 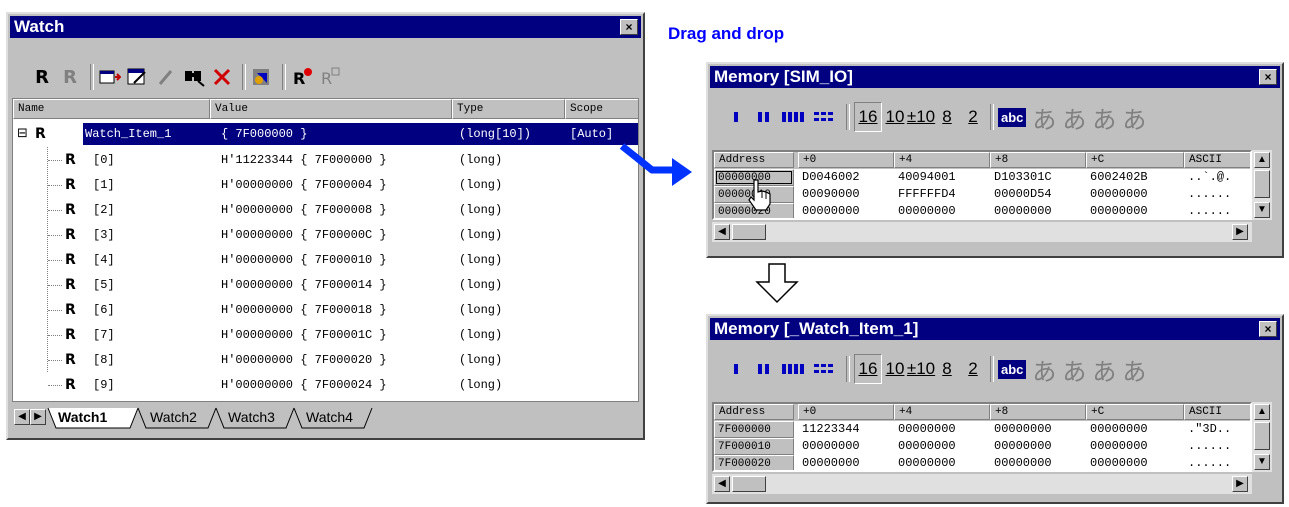 I want to click on memory-value-cell: ."3D.., so click(x=1209, y=429).